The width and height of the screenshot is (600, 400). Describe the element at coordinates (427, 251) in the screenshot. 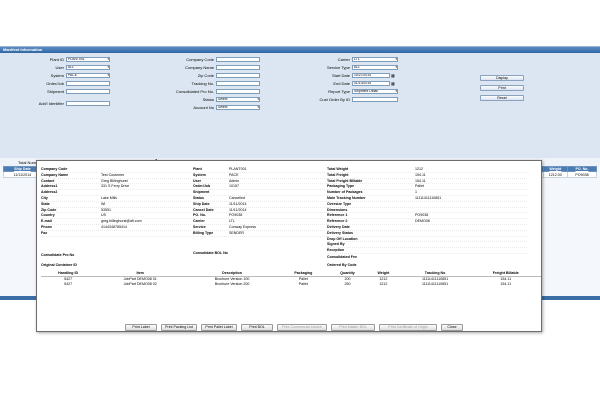

I see `detail-row: Exception` at that location.